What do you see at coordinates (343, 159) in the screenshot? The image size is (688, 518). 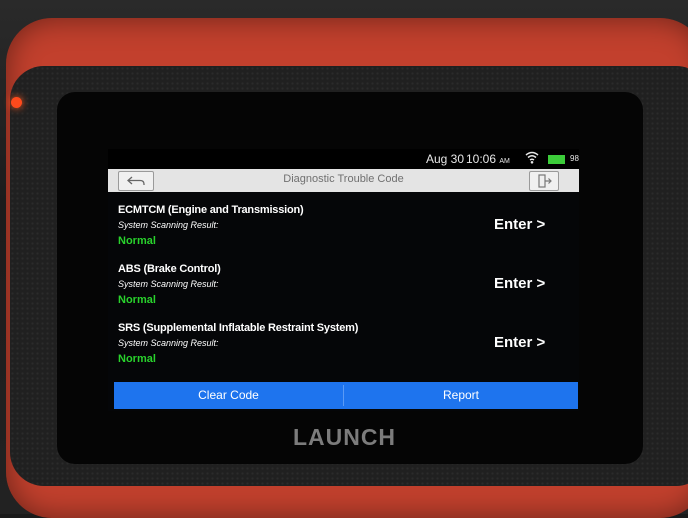 I see `status-bar: Aug 30 10:06 AM 98%` at bounding box center [343, 159].